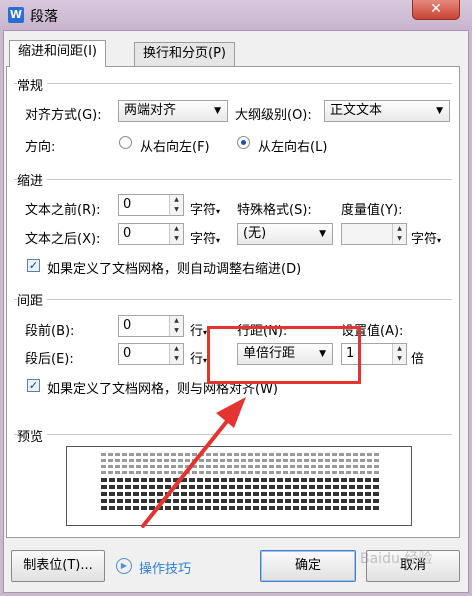  What do you see at coordinates (193, 462) in the screenshot?
I see `annotation-arrow-icon` at bounding box center [193, 462].